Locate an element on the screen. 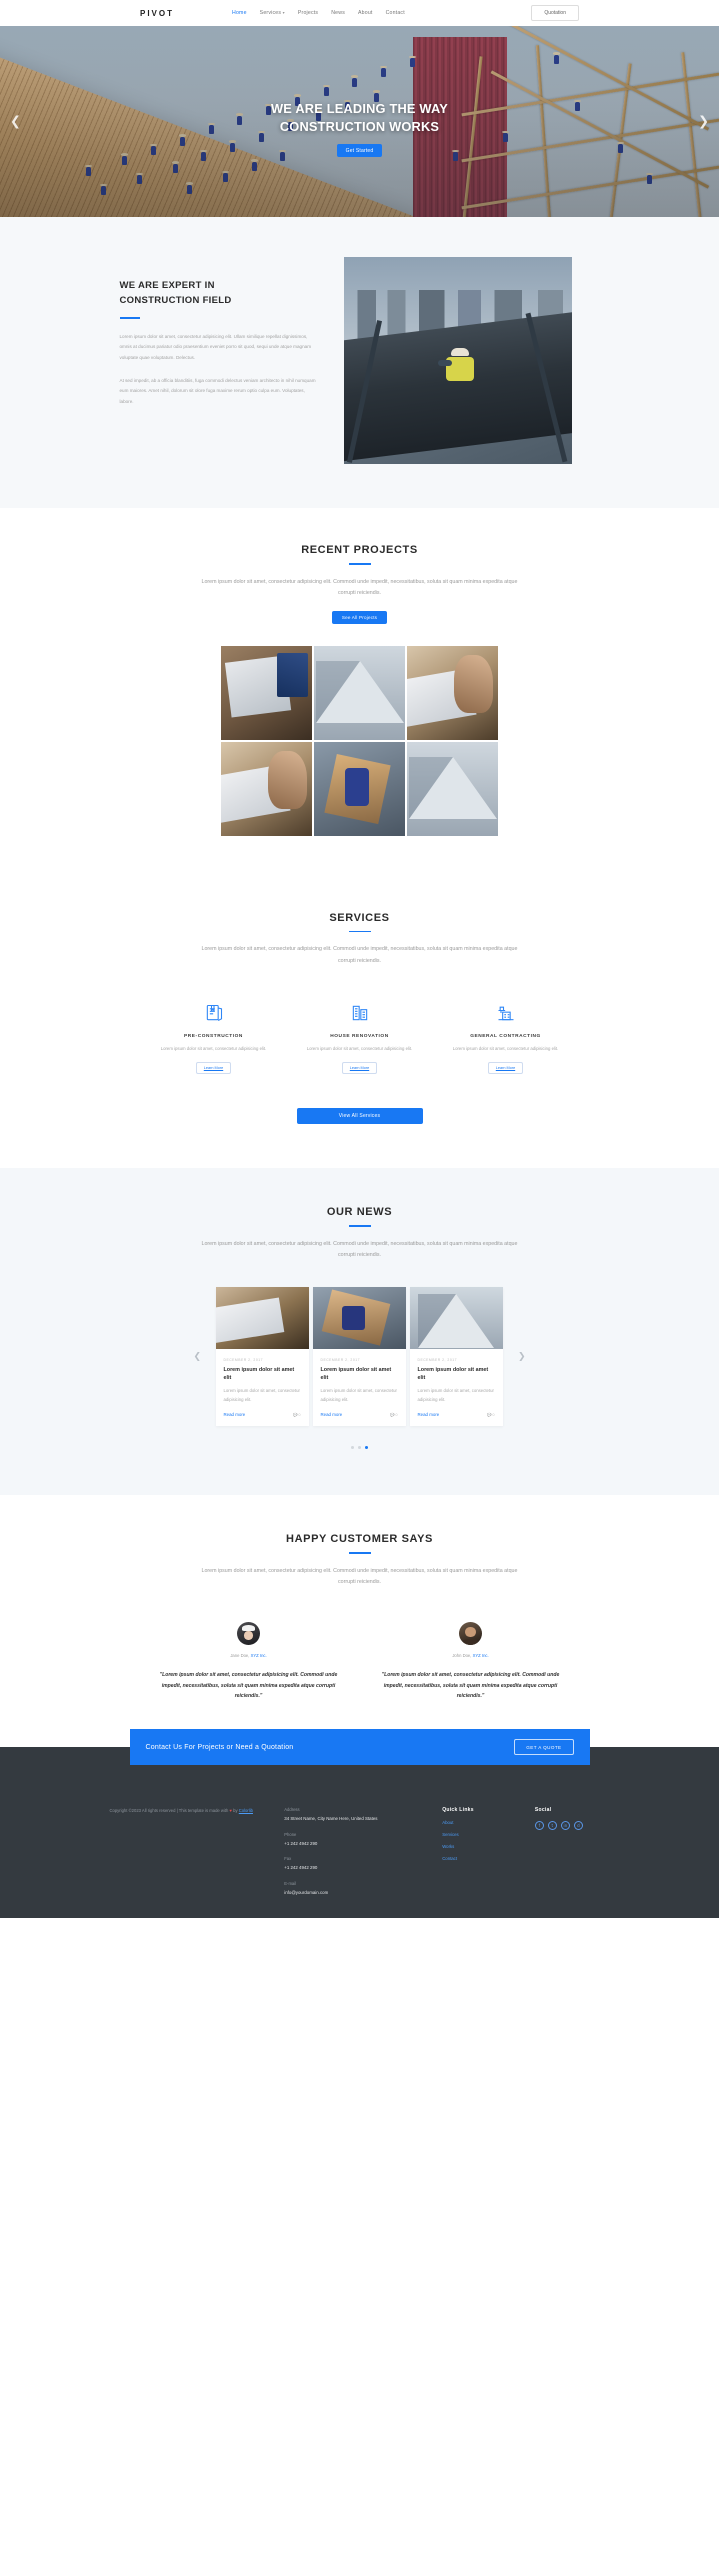  email-value: info@yourdomain.com is located at coordinates (306, 1892).